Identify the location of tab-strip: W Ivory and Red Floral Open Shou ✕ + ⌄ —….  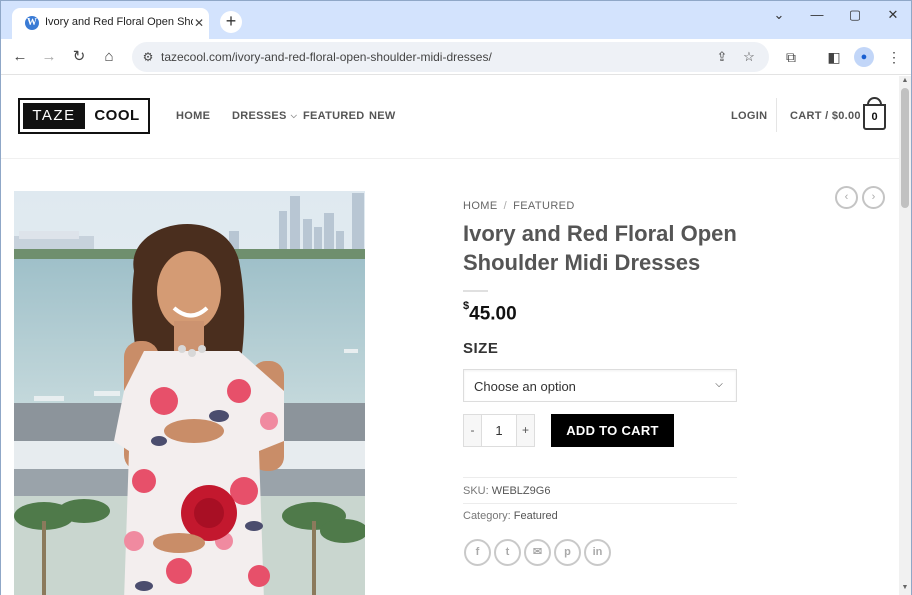
(456, 20).